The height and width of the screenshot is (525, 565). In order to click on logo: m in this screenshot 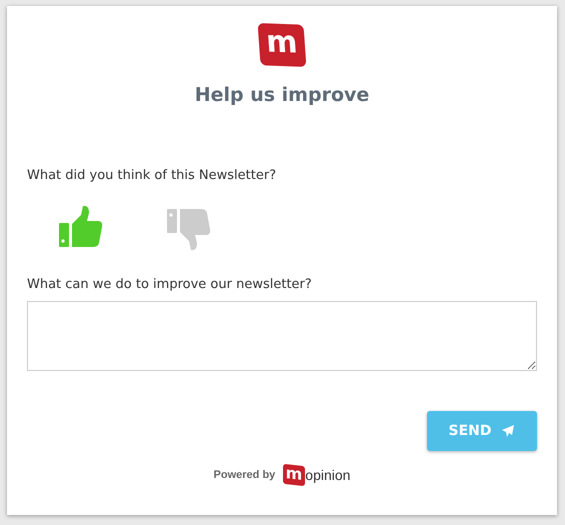, I will do `click(282, 45)`.